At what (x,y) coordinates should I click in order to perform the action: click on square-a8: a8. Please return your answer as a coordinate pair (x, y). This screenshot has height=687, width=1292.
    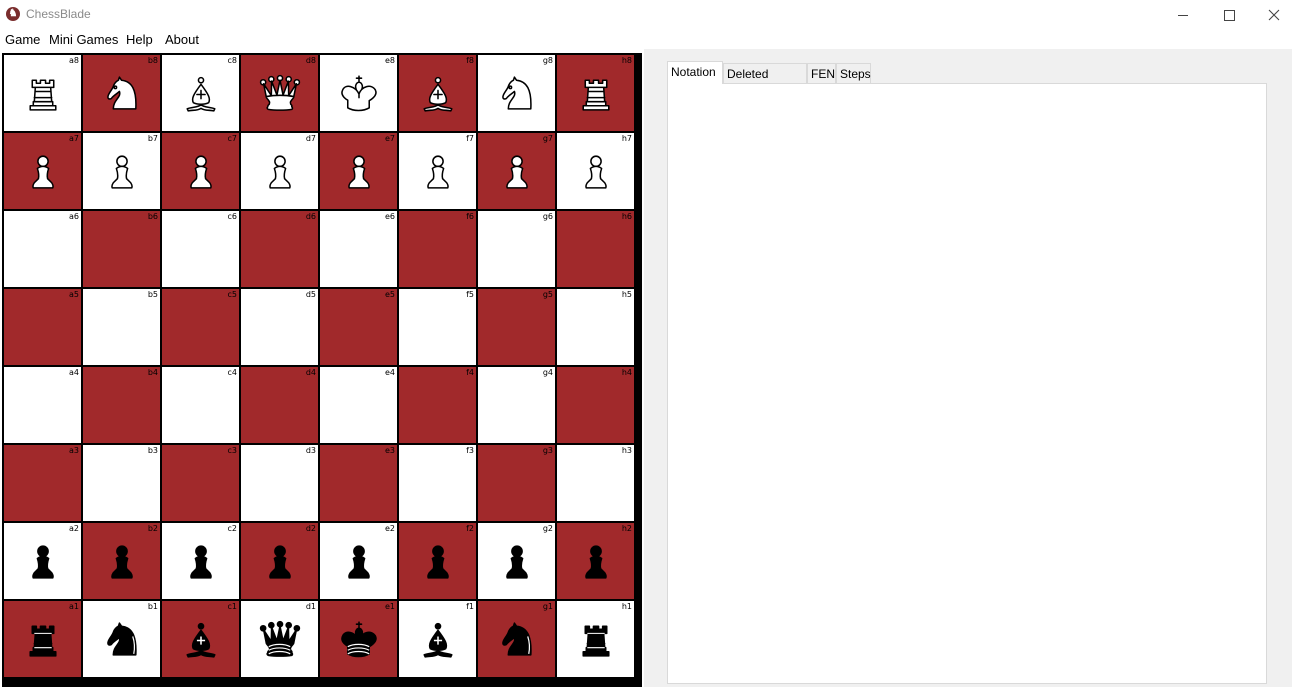
    Looking at the image, I should click on (42, 93).